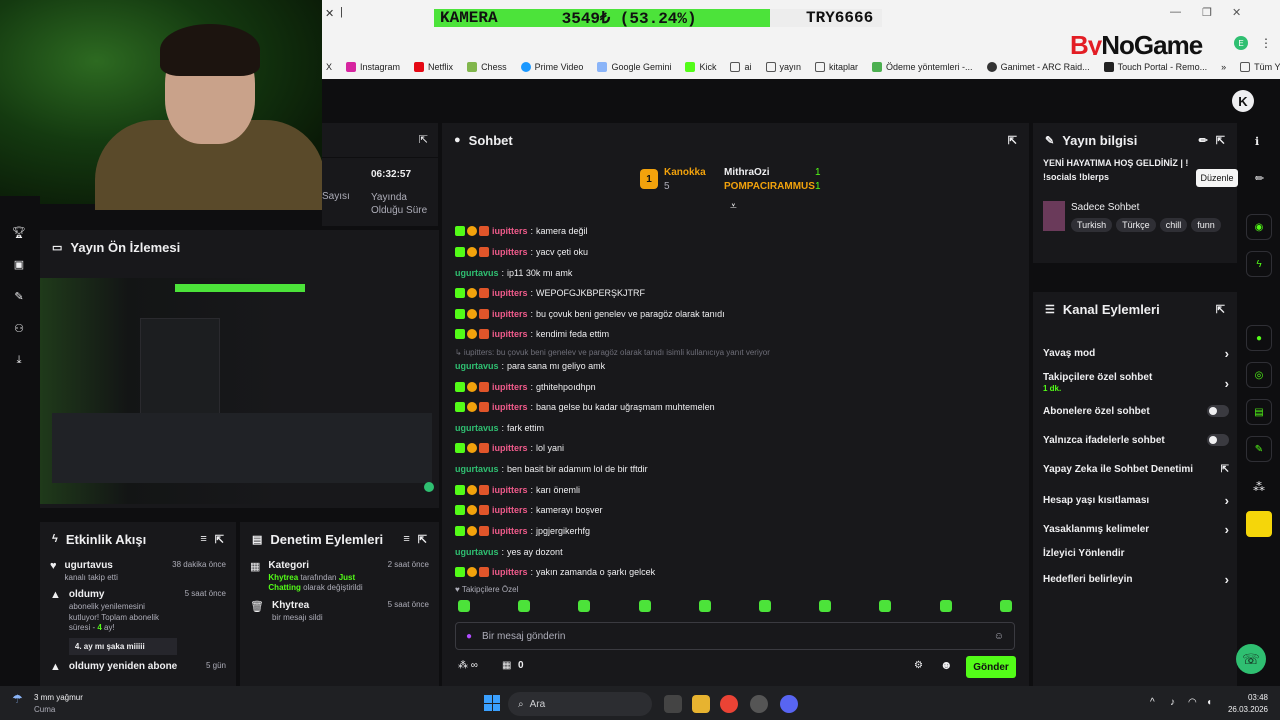 This screenshot has width=1280, height=720. What do you see at coordinates (673, 704) in the screenshot?
I see `task-view-icon` at bounding box center [673, 704].